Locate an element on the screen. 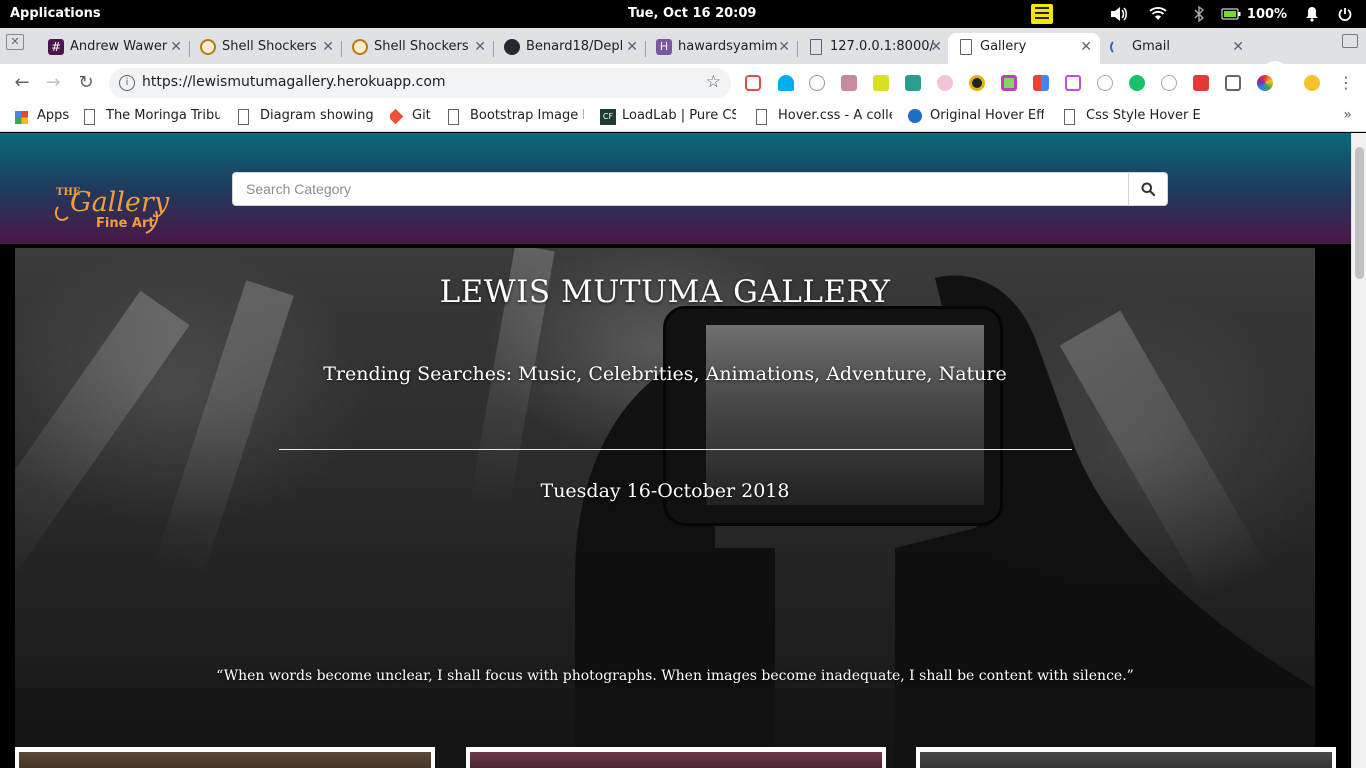  address-url: https://lewismutumagallery.herokuapp.com is located at coordinates (294, 82).